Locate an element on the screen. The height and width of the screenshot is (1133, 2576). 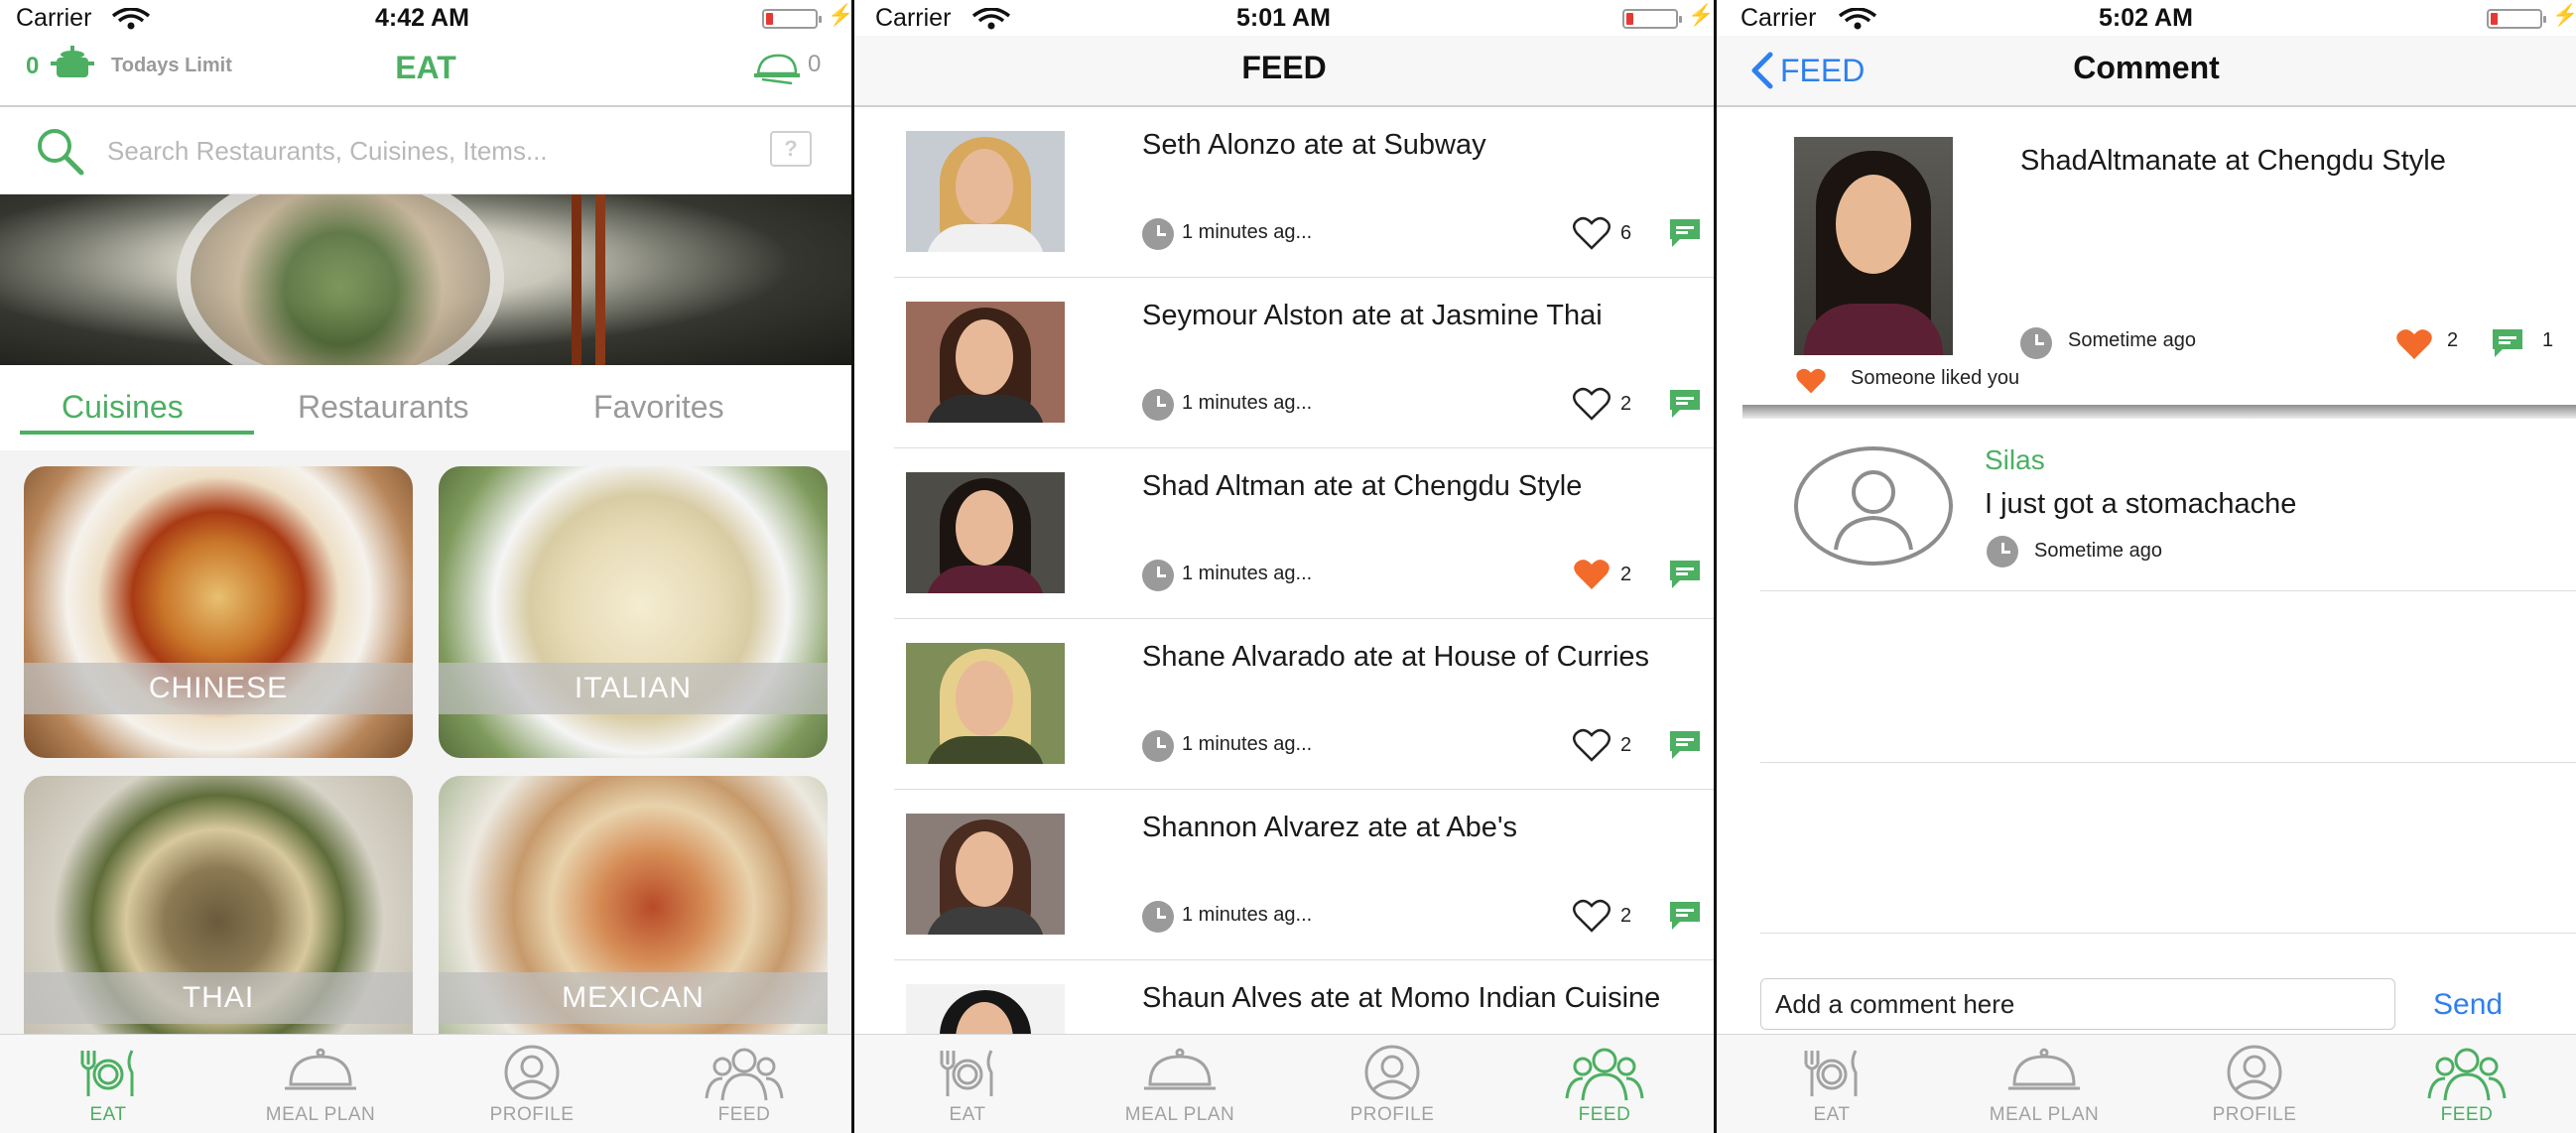
comment-composer: Send is located at coordinates (2147, 1006).